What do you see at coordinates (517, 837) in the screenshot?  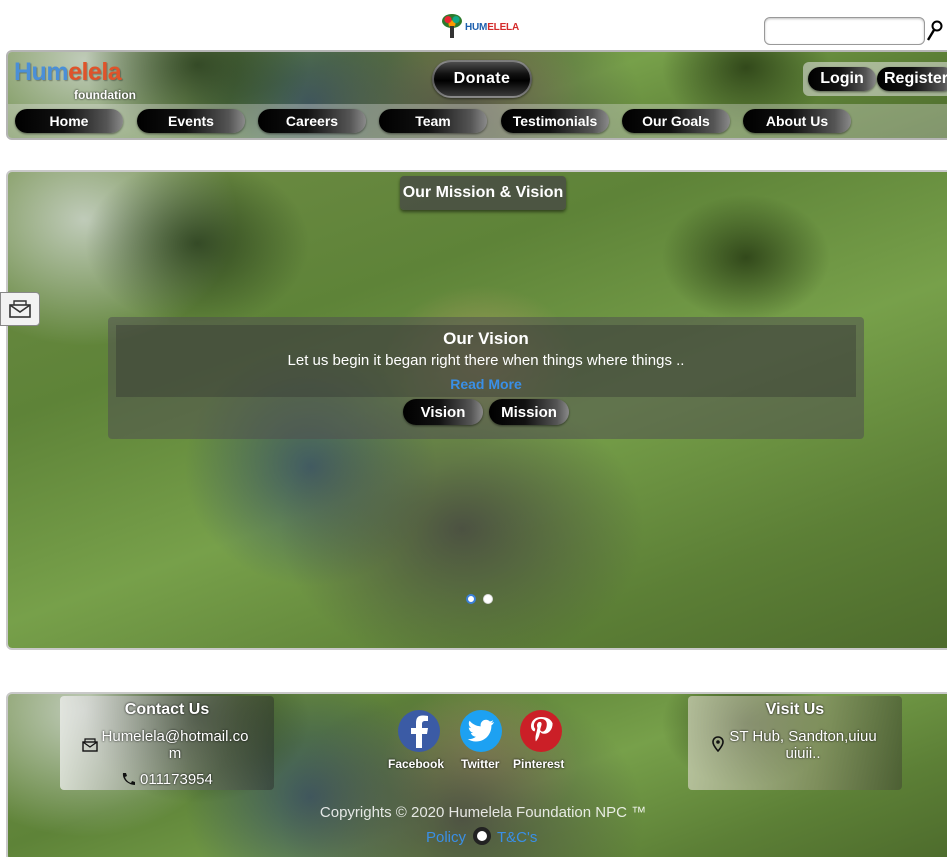 I see `terms-link: T&C's` at bounding box center [517, 837].